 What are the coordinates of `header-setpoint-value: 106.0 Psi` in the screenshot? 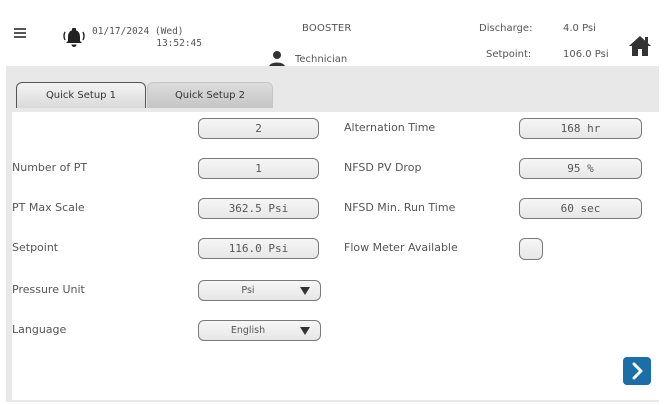 It's located at (586, 54).